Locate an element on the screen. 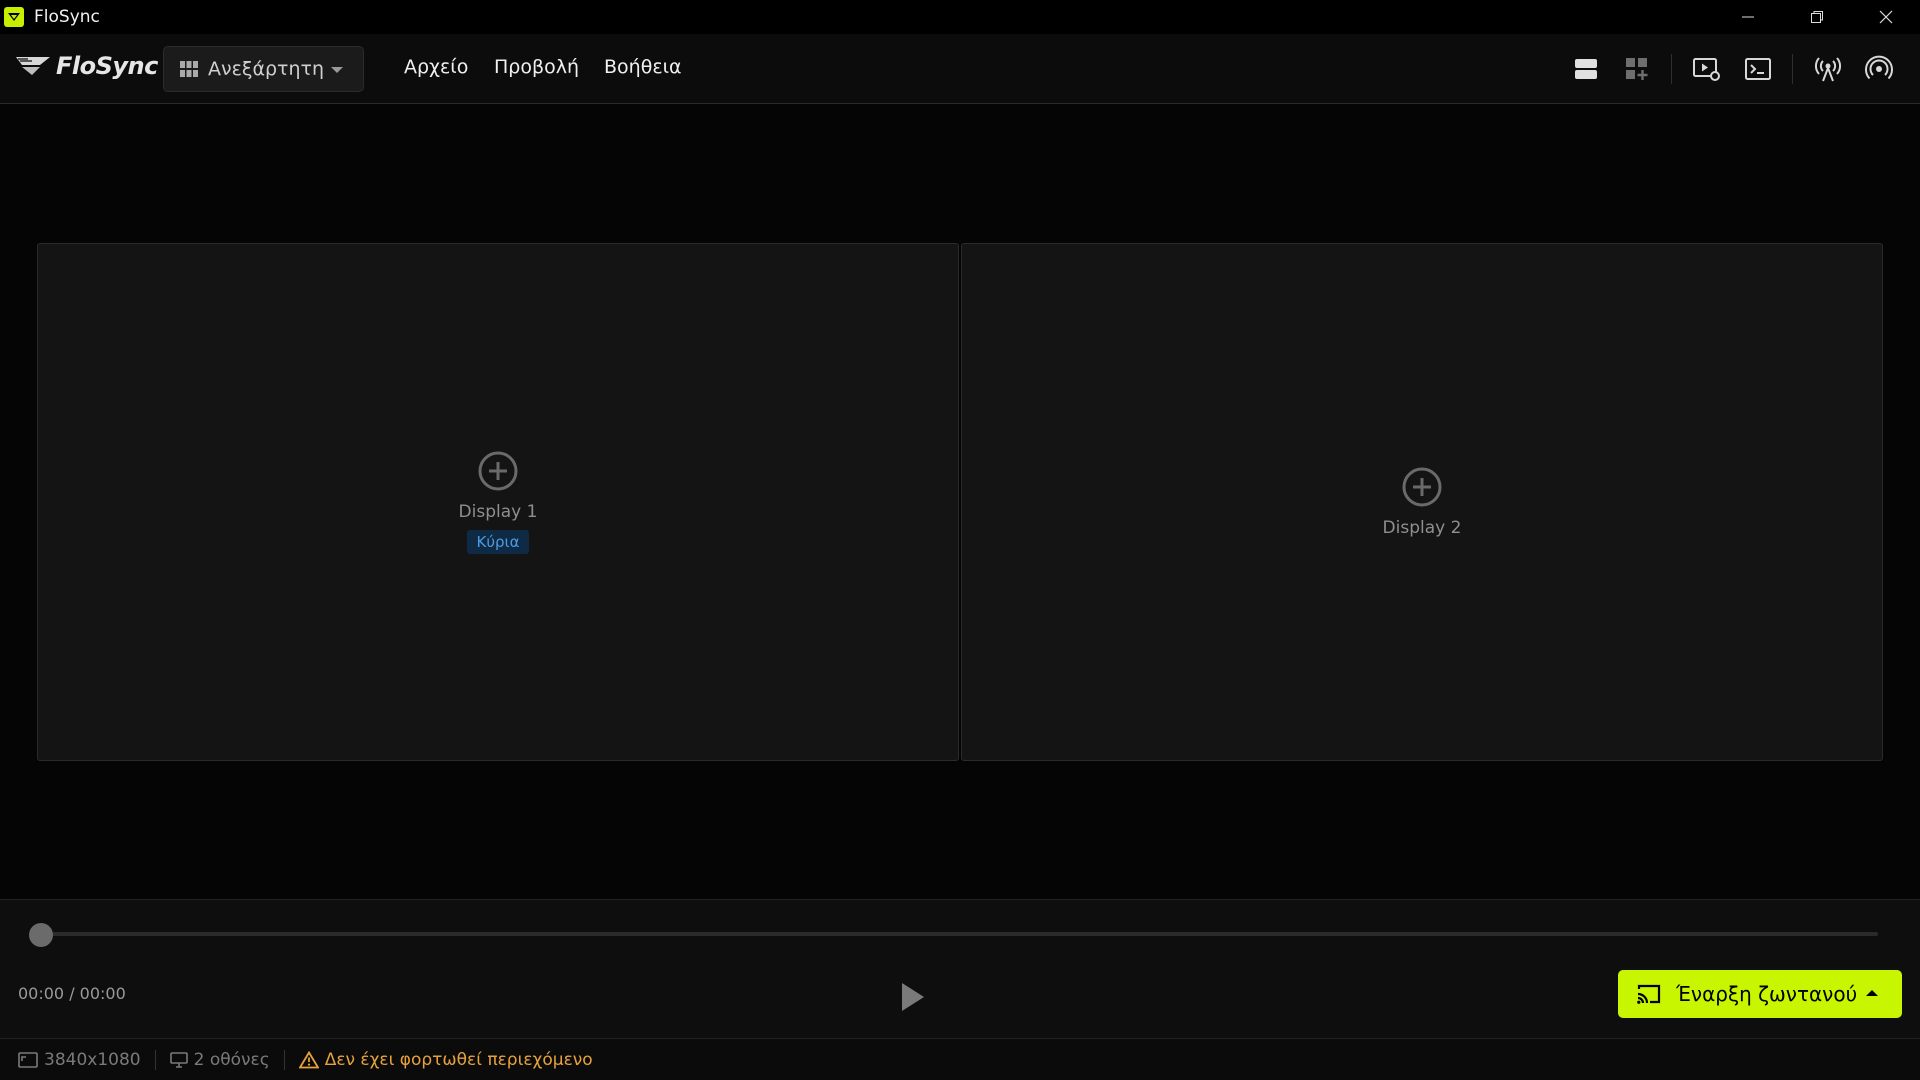  broadcast-button is located at coordinates (1828, 69).